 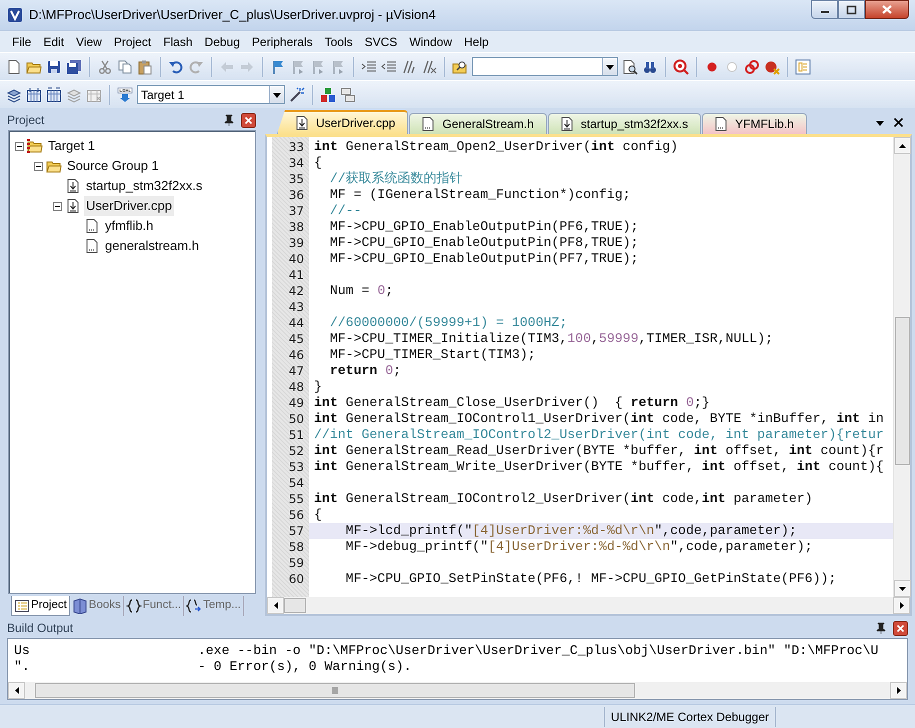 I want to click on window-title: D:\MFProc\UserDriver\UserDriver_C_plus\UserDriver.uvproj - µVision4, so click(x=233, y=15).